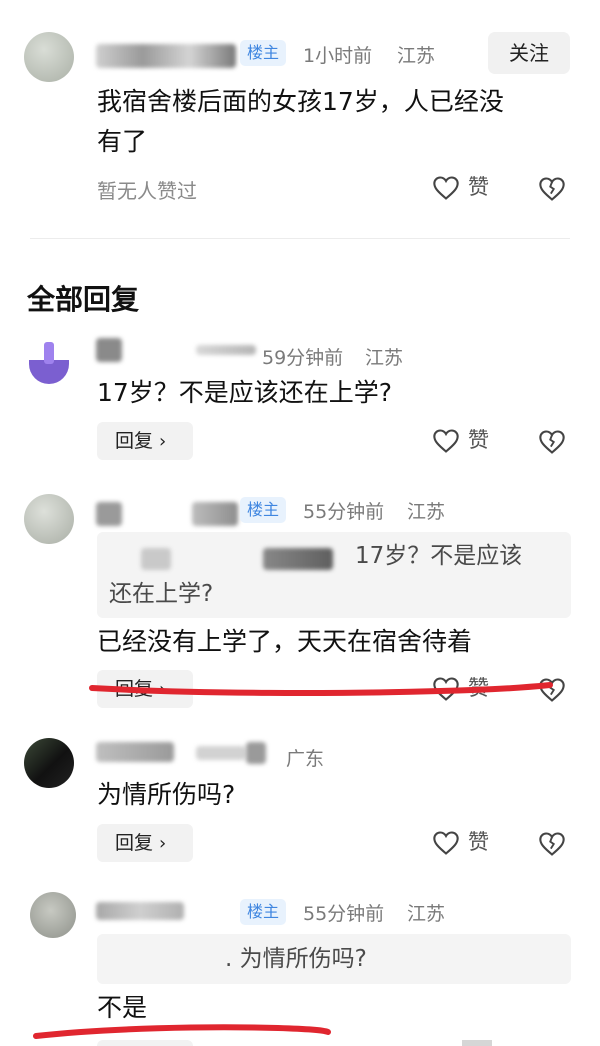 Image resolution: width=600 pixels, height=1046 pixels. I want to click on reply-time: 59分钟前, so click(303, 358).